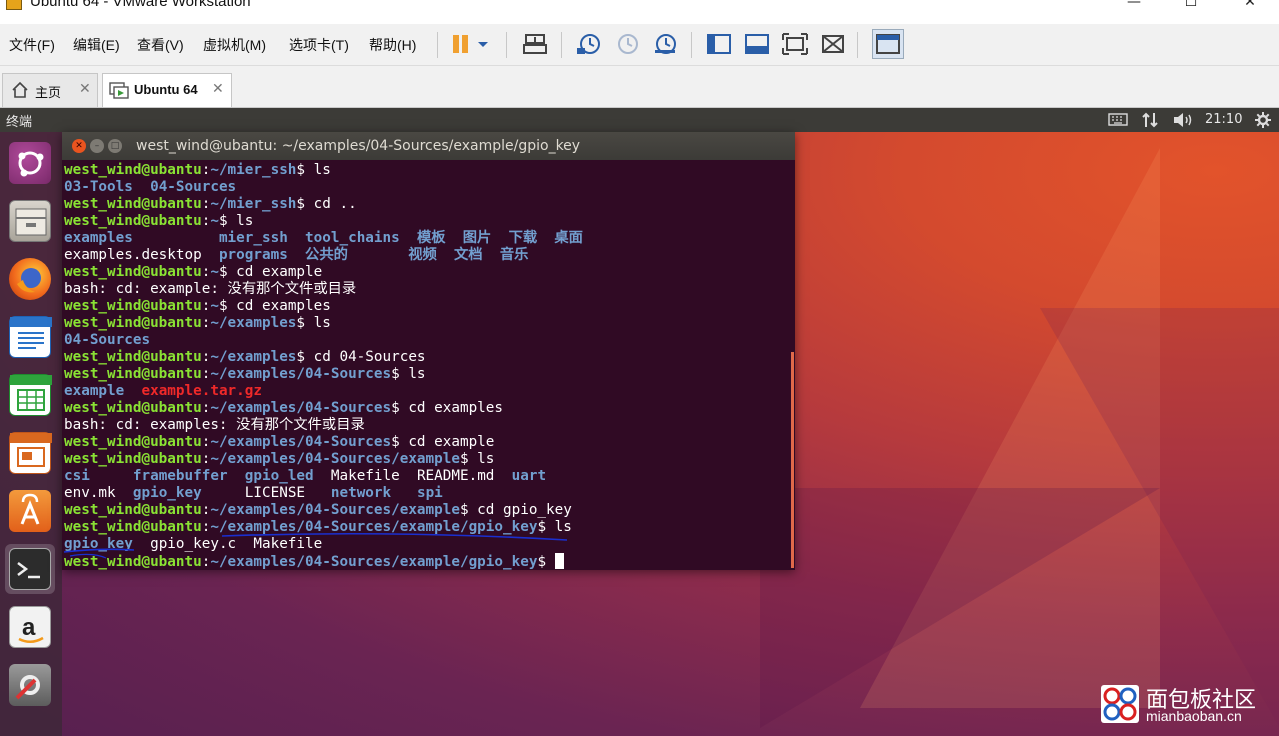 The height and width of the screenshot is (736, 1279). What do you see at coordinates (888, 44) in the screenshot?
I see `thumbnail-view-icon` at bounding box center [888, 44].